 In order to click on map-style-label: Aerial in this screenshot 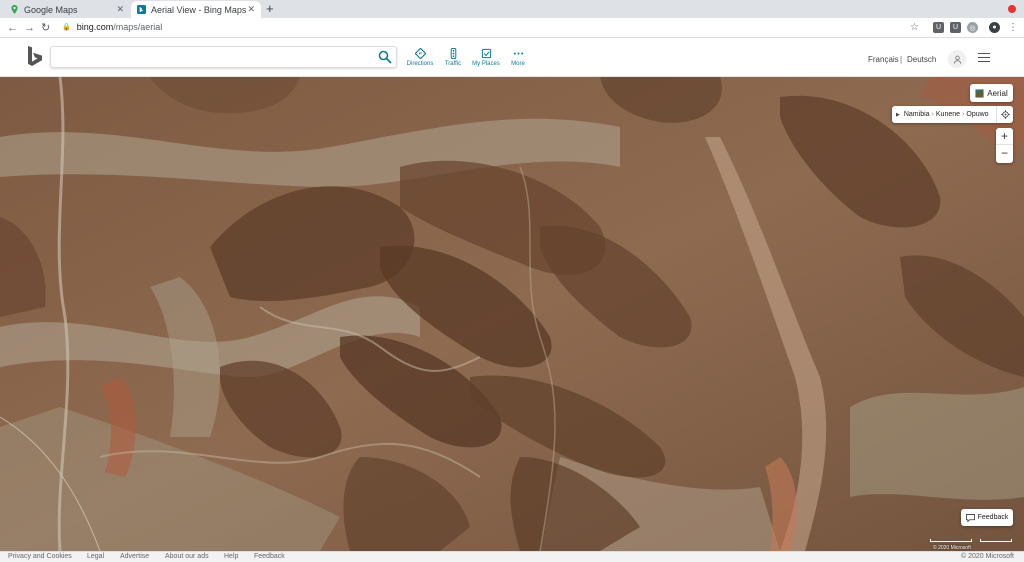, I will do `click(997, 93)`.